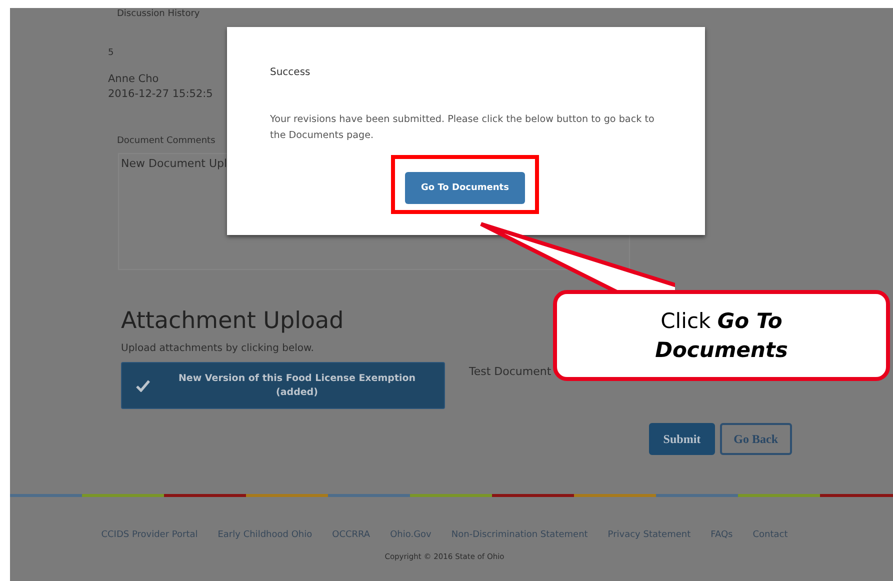  Describe the element at coordinates (649, 535) in the screenshot. I see `footer-link: Privacy Statement` at that location.